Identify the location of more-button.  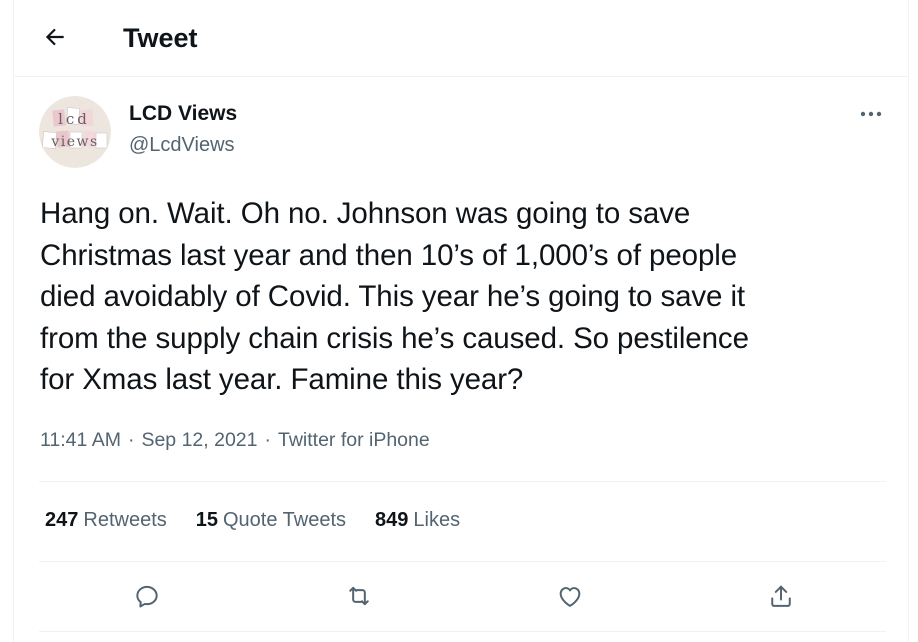
(871, 114).